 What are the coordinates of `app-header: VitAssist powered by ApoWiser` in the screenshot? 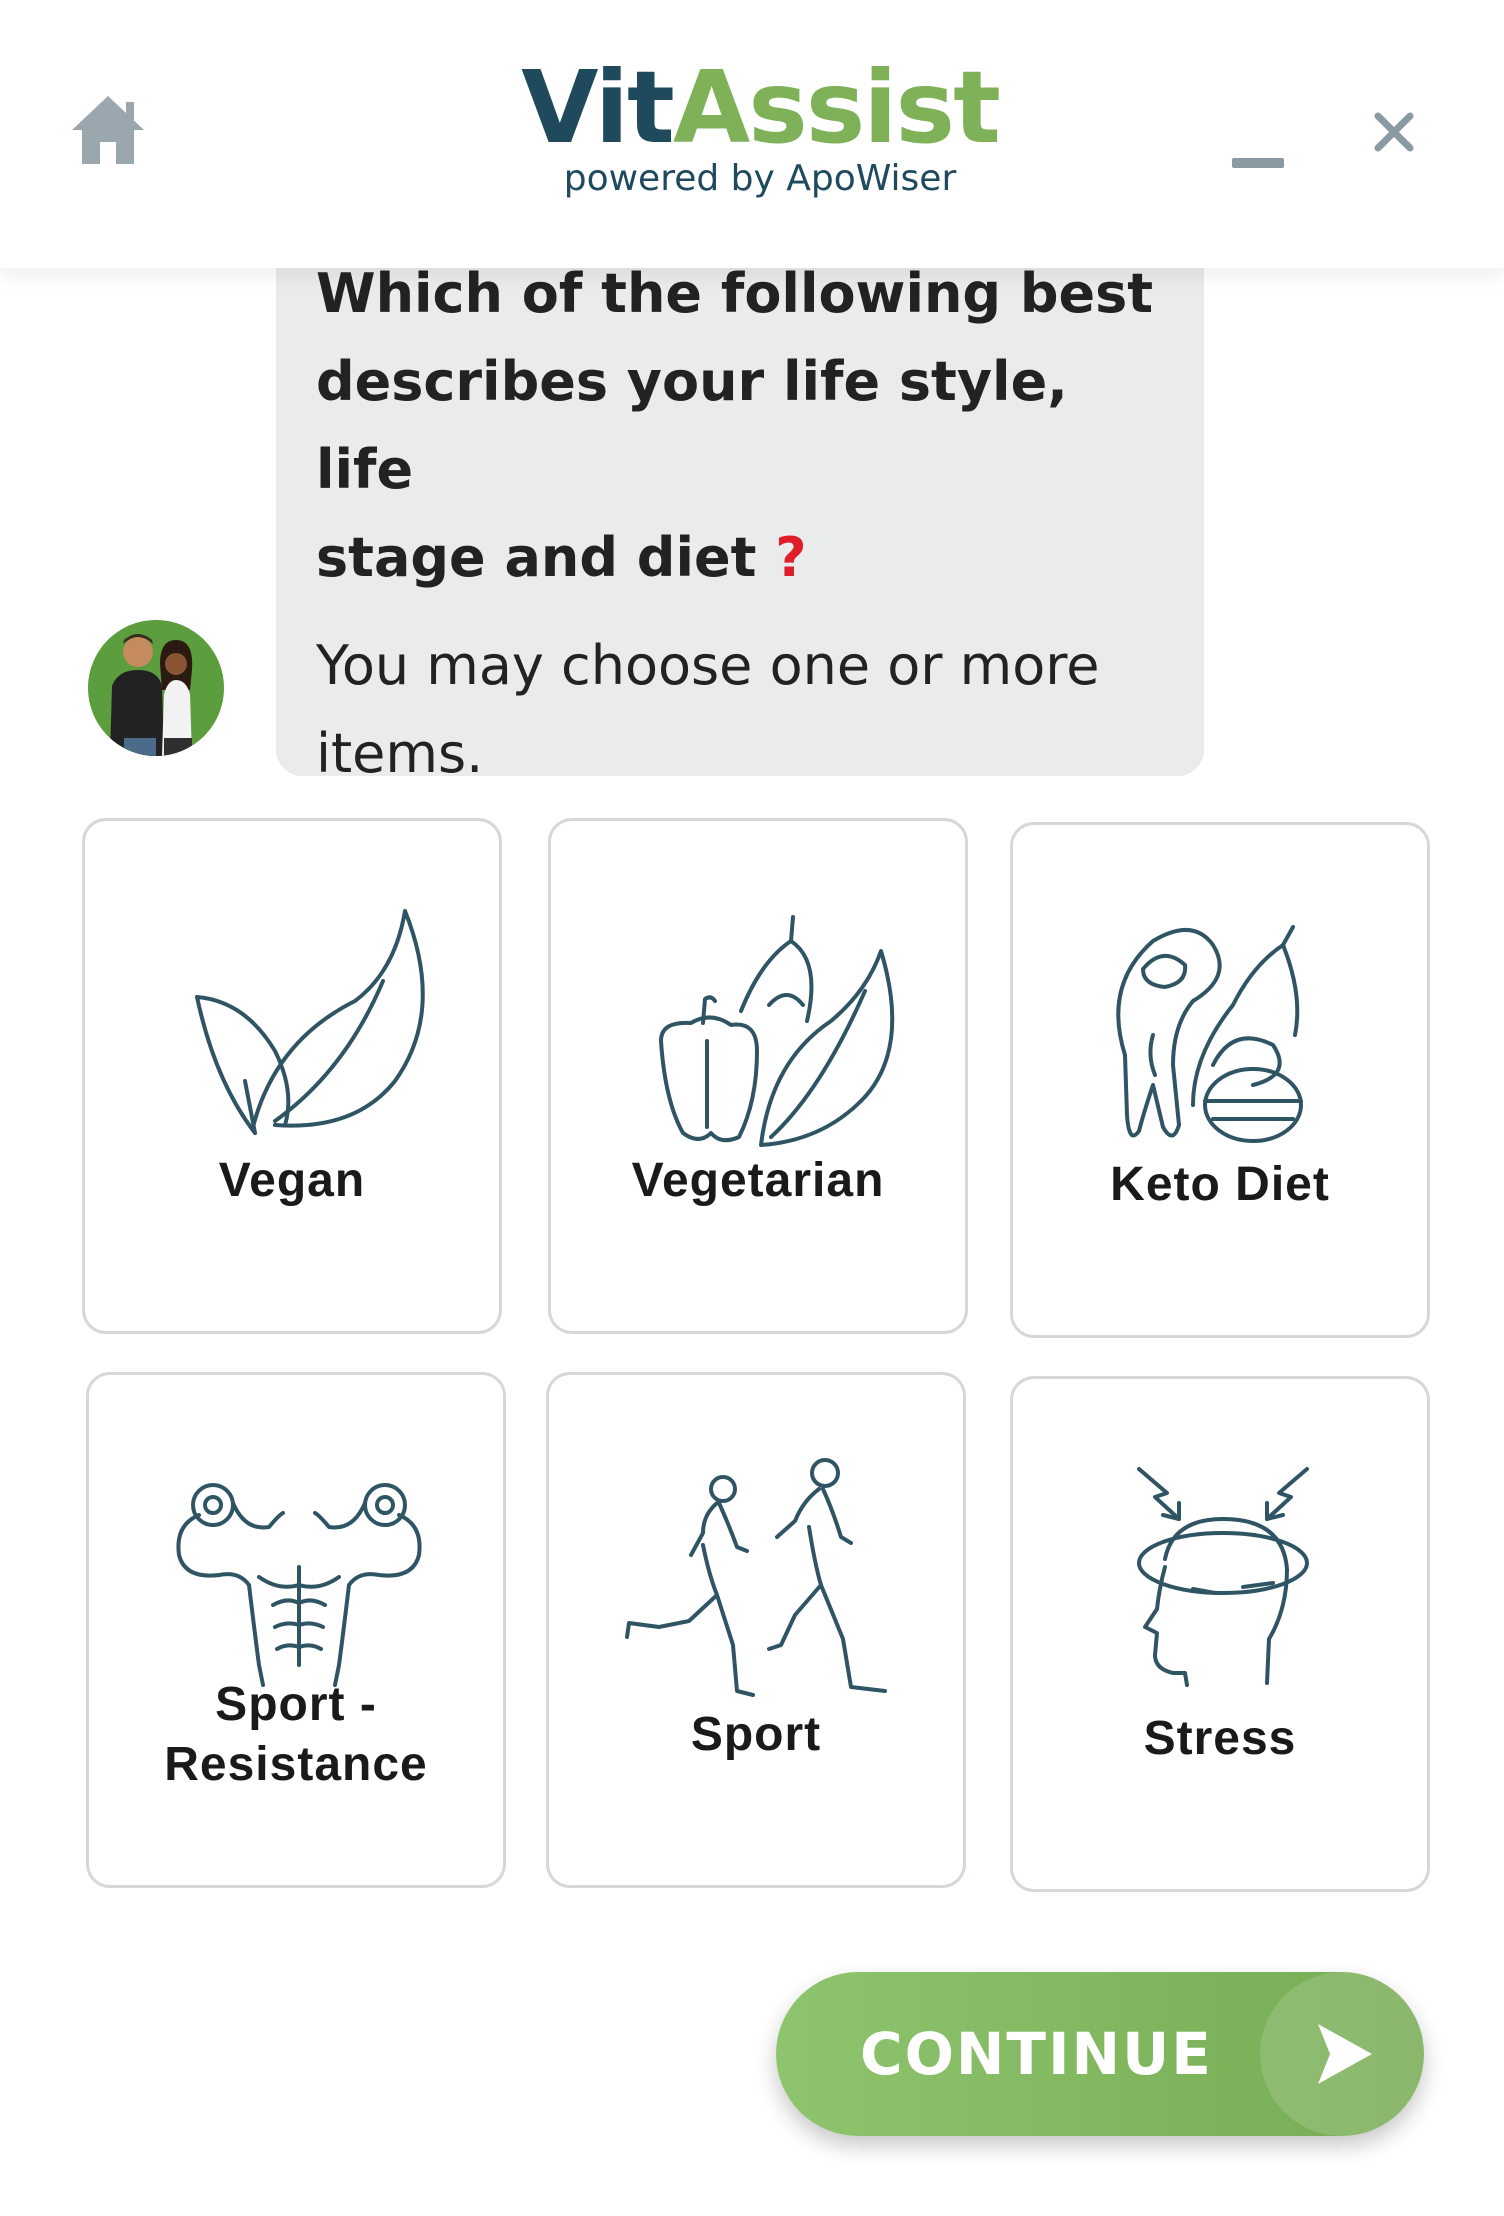 It's located at (752, 134).